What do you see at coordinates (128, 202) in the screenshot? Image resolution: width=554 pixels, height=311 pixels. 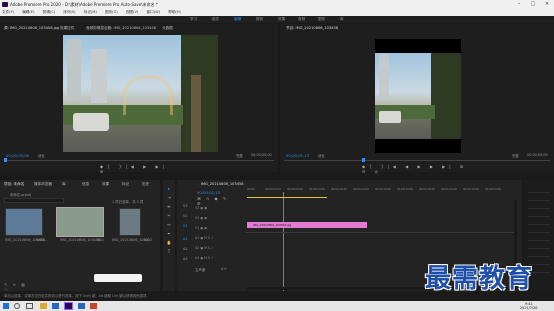 I see `project-selection-count: 1 项已选择，共 3 项` at bounding box center [128, 202].